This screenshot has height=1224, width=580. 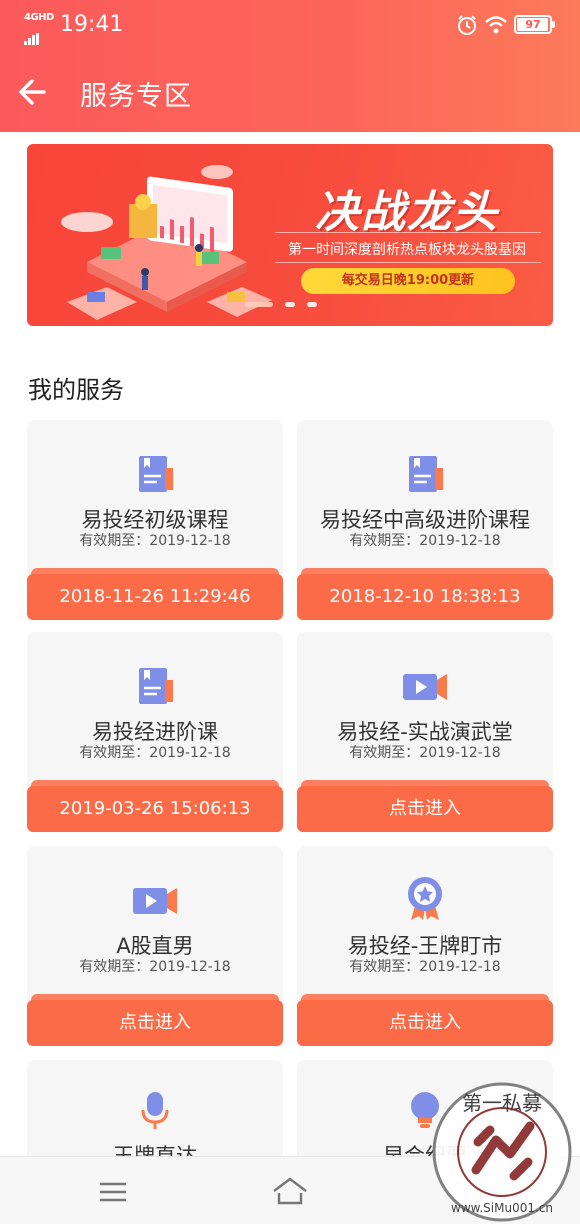 What do you see at coordinates (502, 1152) in the screenshot?
I see `watermark-seal-icon: 第一私募 www.SiMu001.cn` at bounding box center [502, 1152].